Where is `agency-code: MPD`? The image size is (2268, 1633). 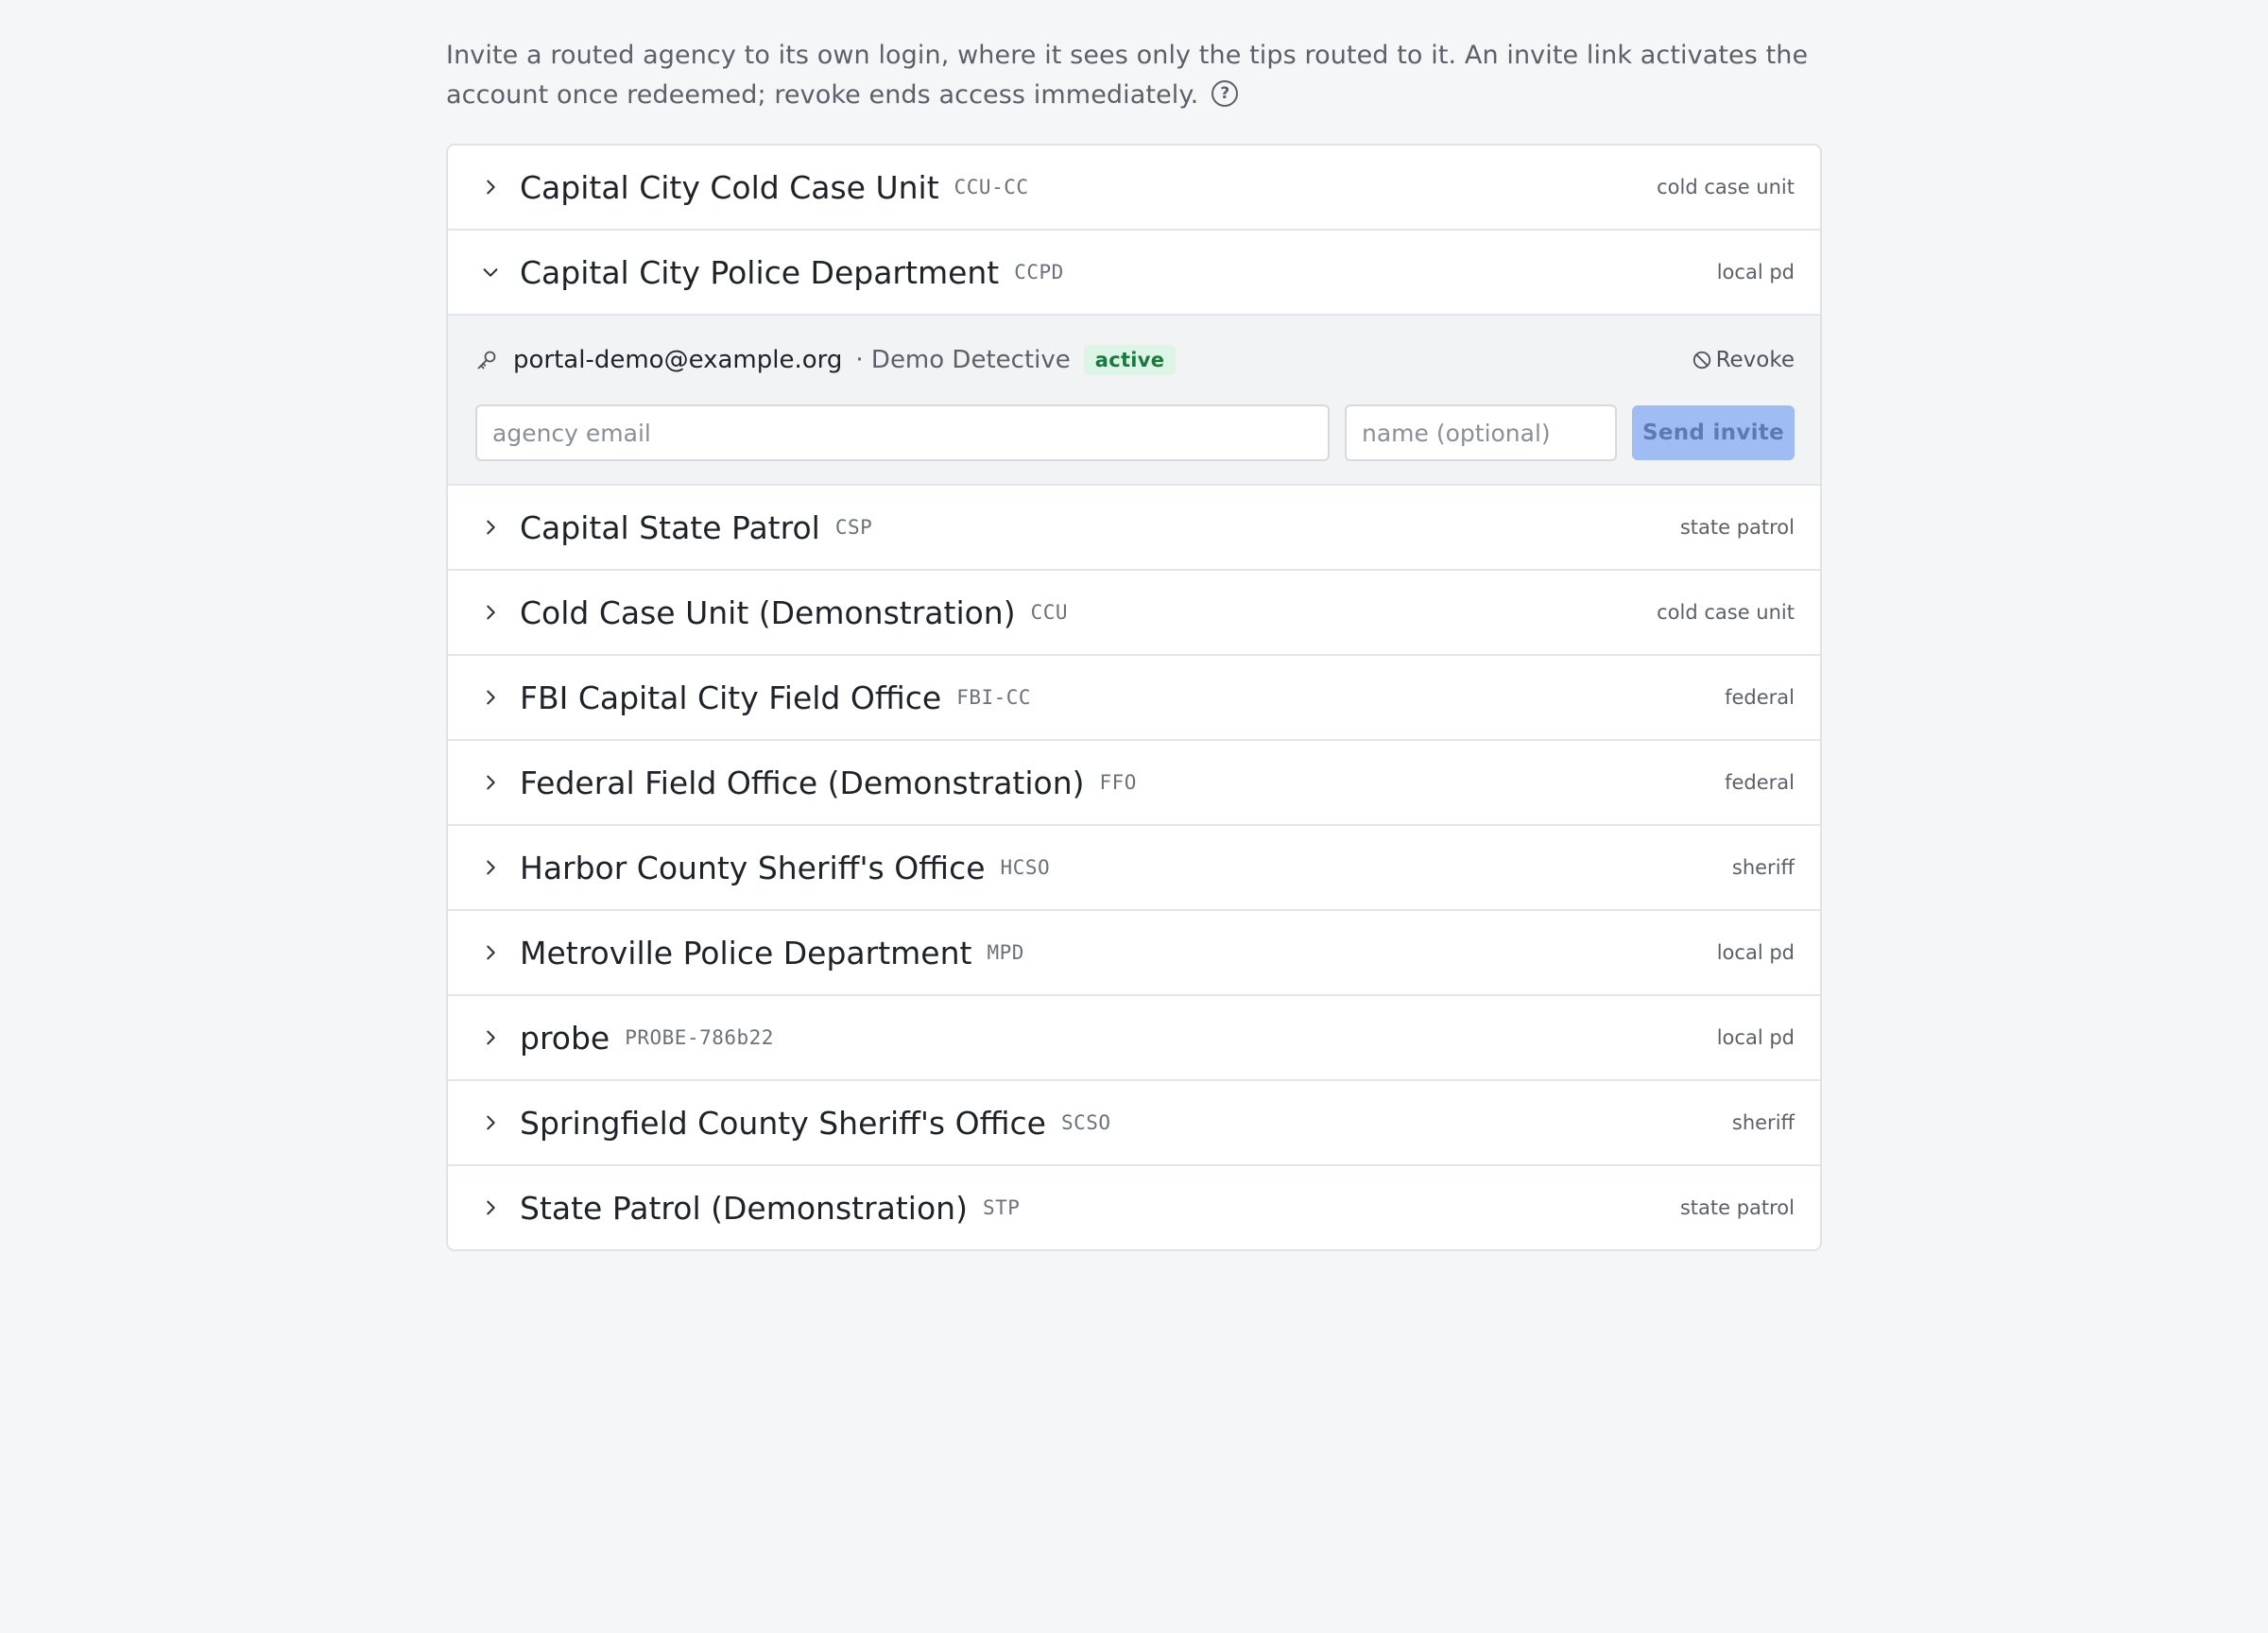 agency-code: MPD is located at coordinates (1005, 953).